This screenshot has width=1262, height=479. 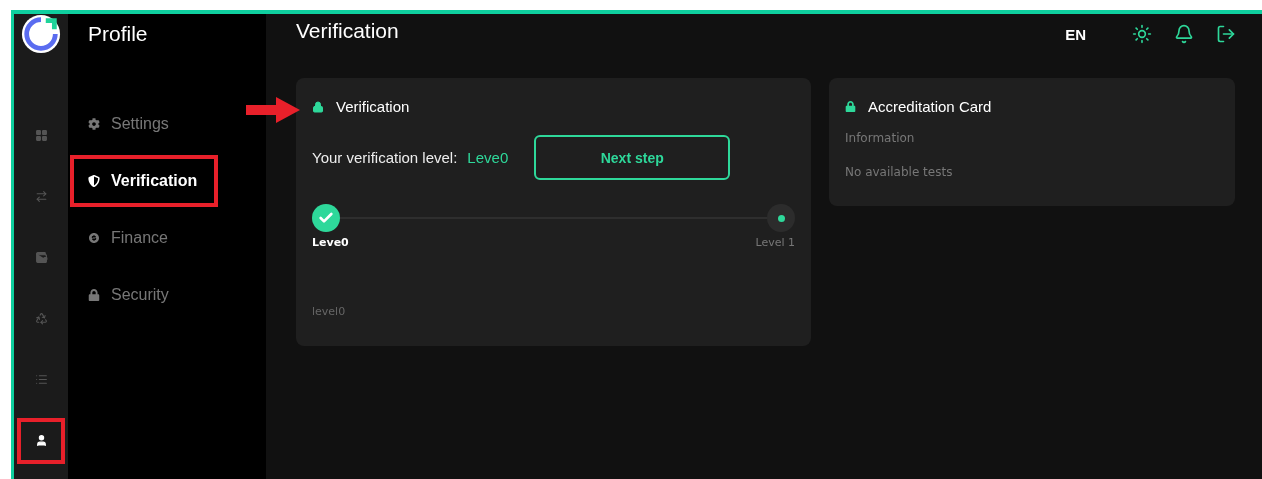 I want to click on user-icon, so click(x=41, y=441).